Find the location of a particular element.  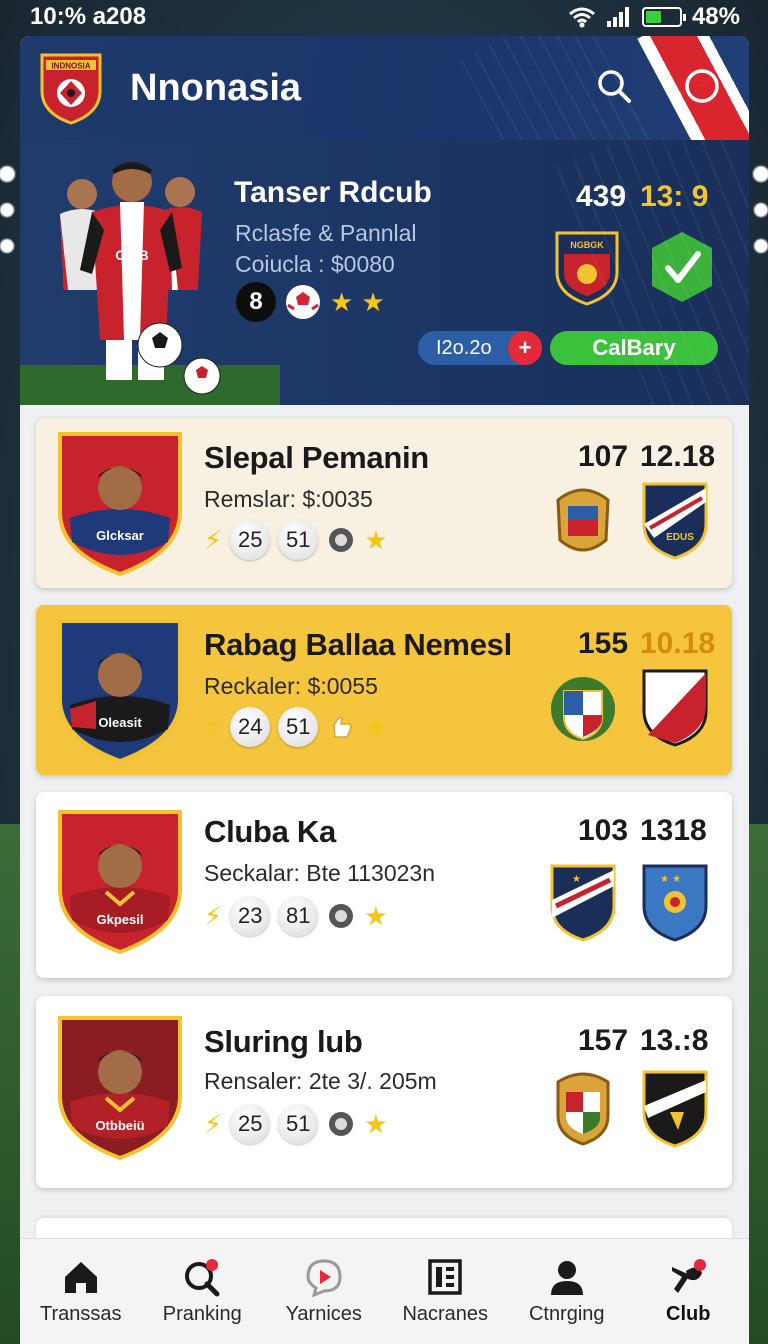

cta-button: CalBary is located at coordinates (634, 348).